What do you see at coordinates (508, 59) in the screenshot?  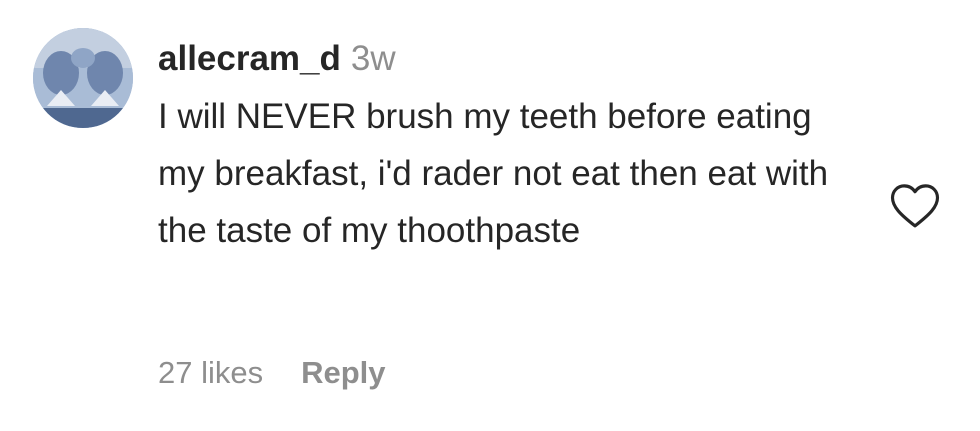 I see `comment-header: allecram_d 3w` at bounding box center [508, 59].